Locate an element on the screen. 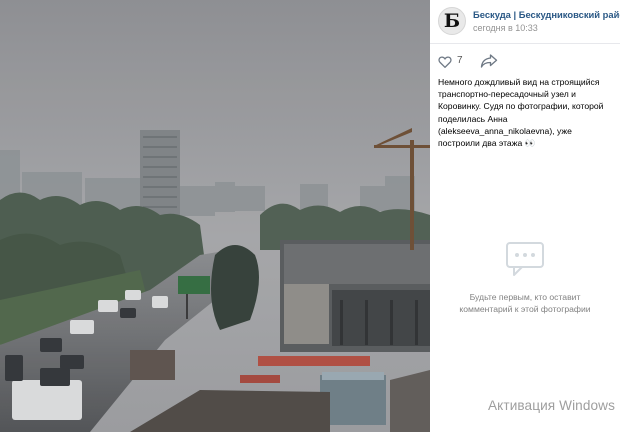  share-arrow-icon is located at coordinates (489, 61).